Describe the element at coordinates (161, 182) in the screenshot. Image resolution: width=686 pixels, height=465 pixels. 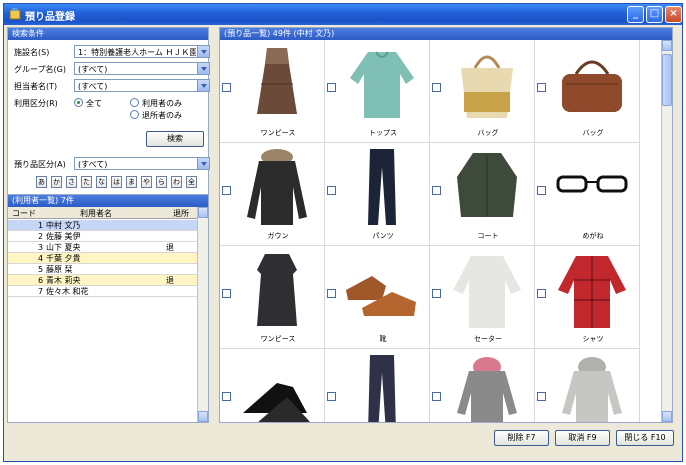
I see `kana-button: ら` at that location.